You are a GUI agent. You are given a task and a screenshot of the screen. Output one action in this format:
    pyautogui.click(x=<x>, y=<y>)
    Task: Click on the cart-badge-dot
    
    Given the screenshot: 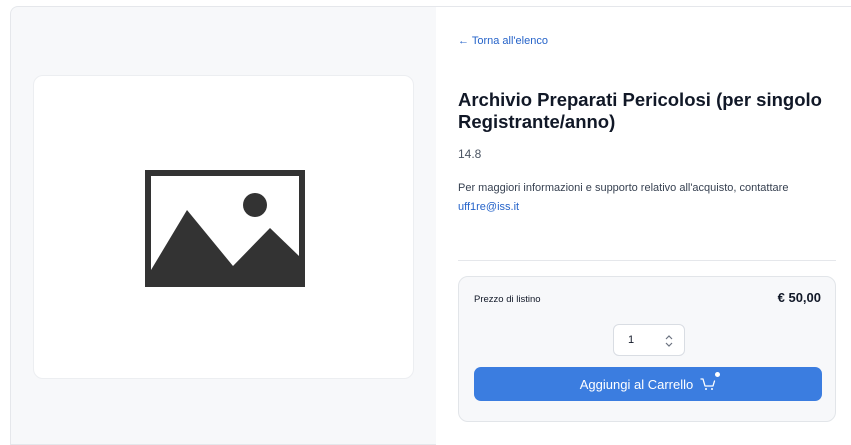 What is the action you would take?
    pyautogui.click(x=718, y=374)
    